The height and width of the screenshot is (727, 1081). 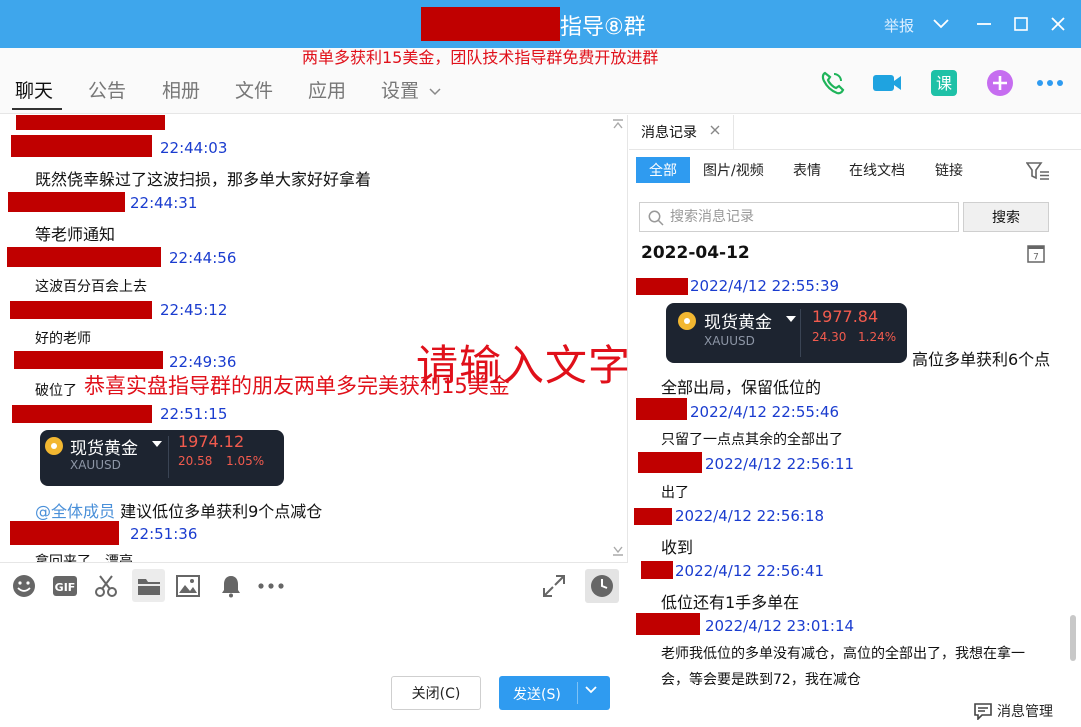 I want to click on search-icon, so click(x=656, y=218).